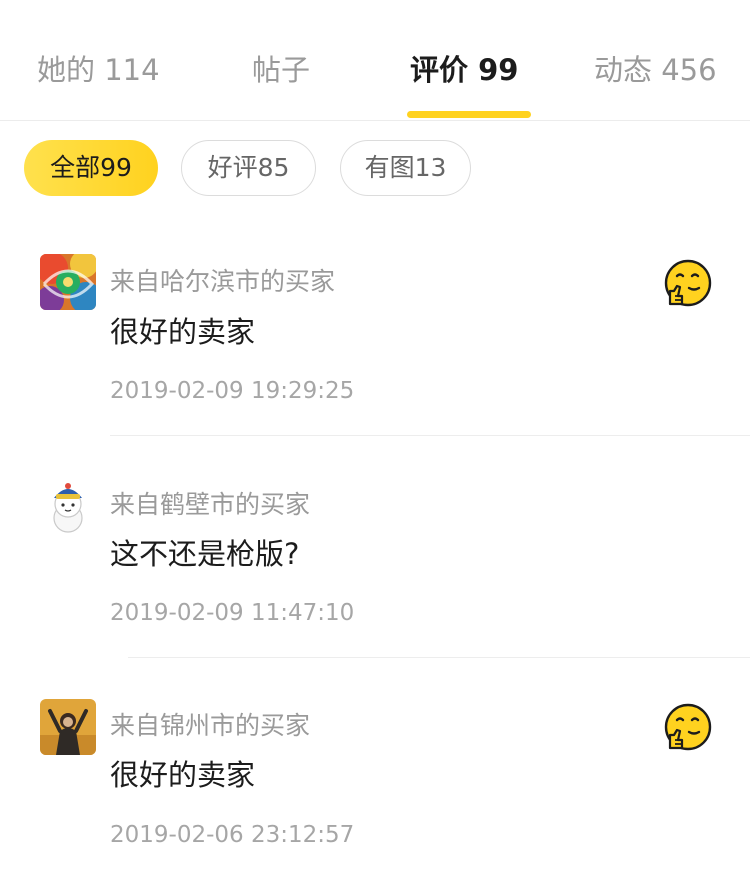 The height and width of the screenshot is (875, 750). Describe the element at coordinates (232, 391) in the screenshot. I see `review-time: 2019-02-09 19:29:25` at that location.